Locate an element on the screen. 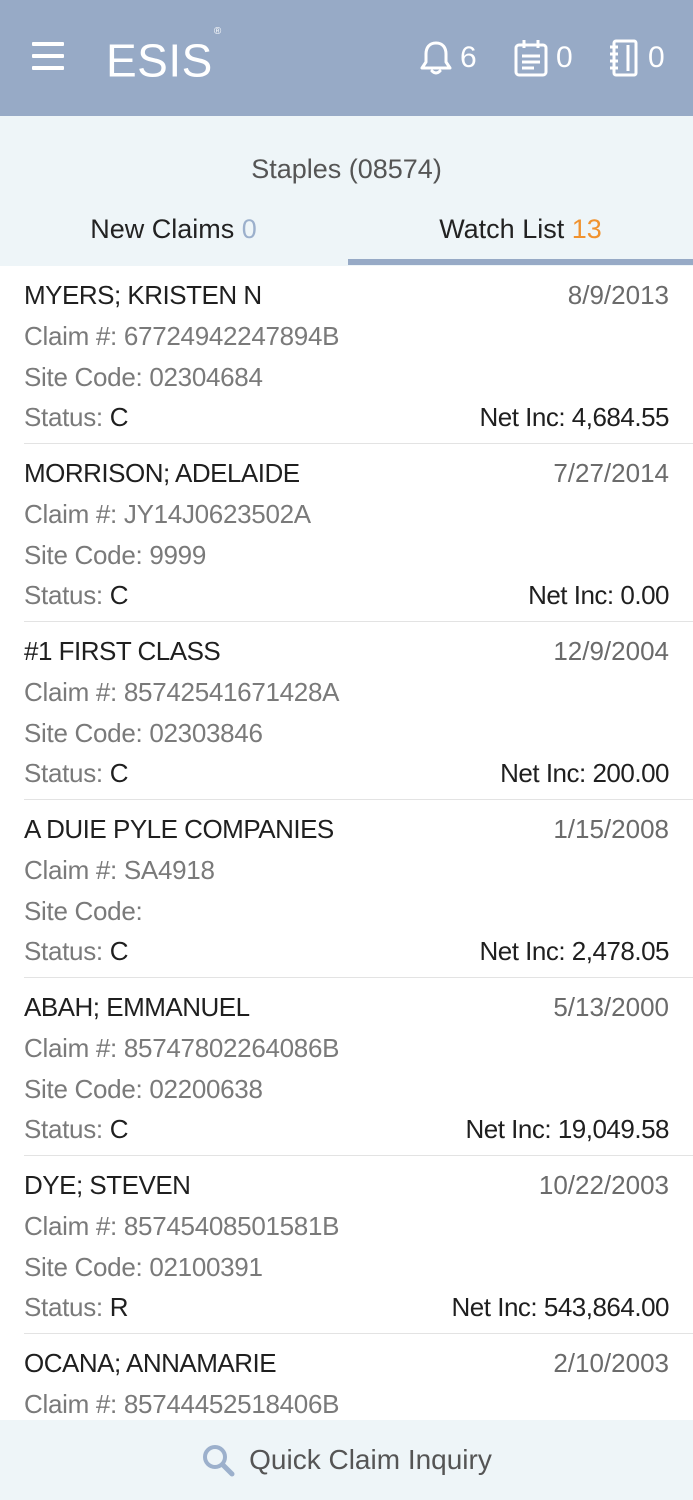 The width and height of the screenshot is (693, 1500). app-header: ESIS® 6 0 0 is located at coordinates (346, 58).